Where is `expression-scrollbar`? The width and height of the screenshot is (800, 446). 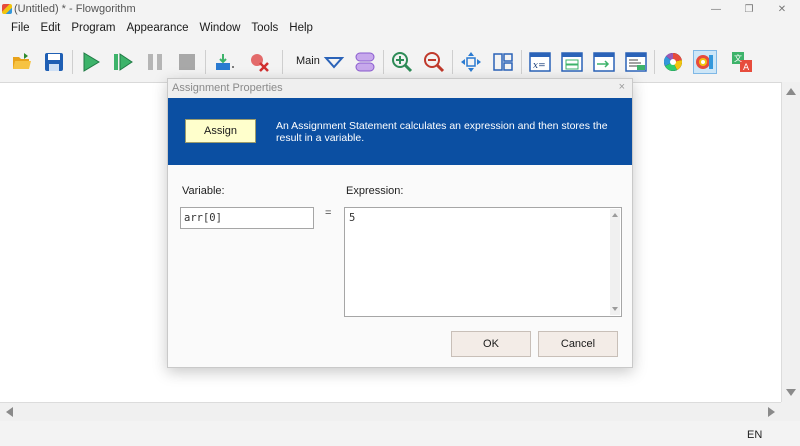 expression-scrollbar is located at coordinates (615, 262).